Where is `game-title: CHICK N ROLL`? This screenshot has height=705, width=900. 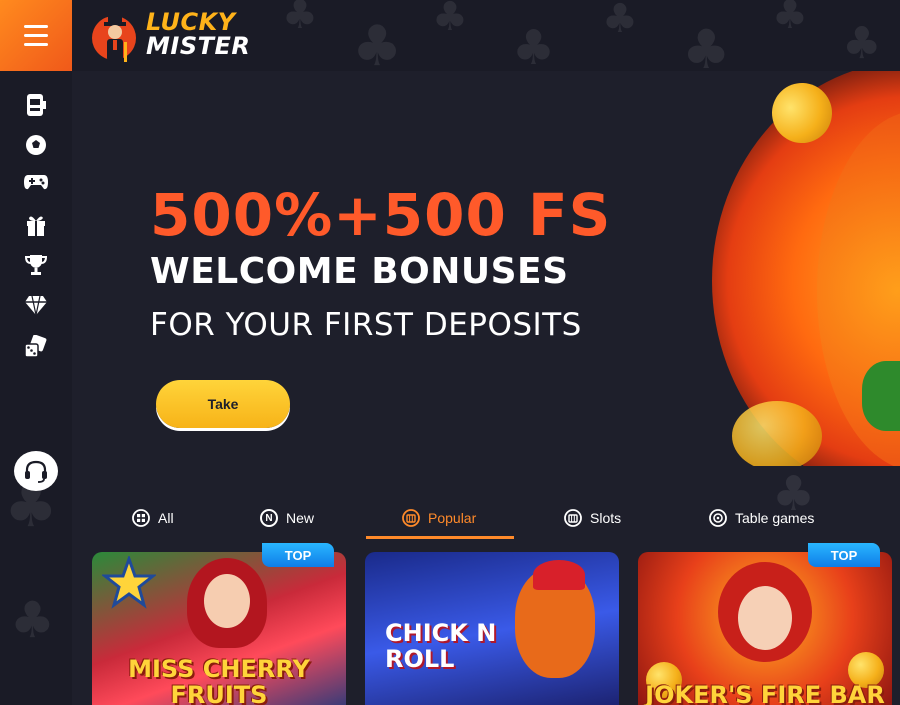
game-title: CHICK N ROLL is located at coordinates (441, 646).